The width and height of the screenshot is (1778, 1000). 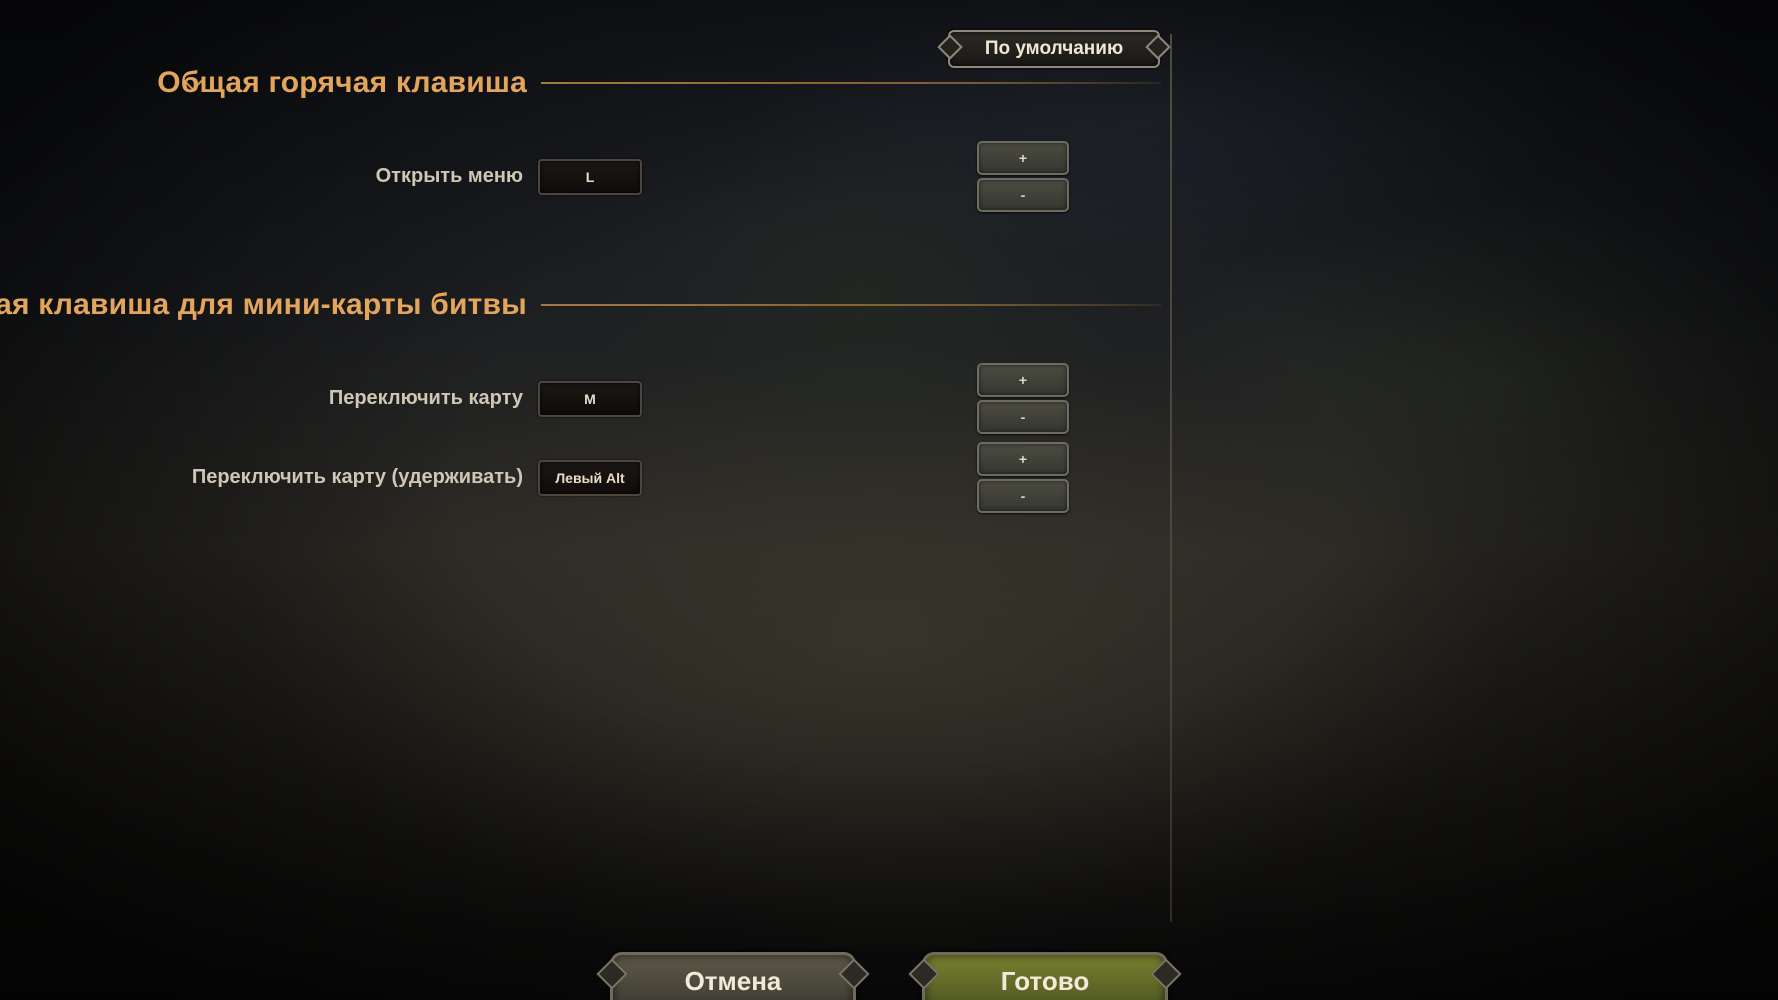 I want to click on reset-defaults-button: По умолчанию, so click(x=1054, y=49).